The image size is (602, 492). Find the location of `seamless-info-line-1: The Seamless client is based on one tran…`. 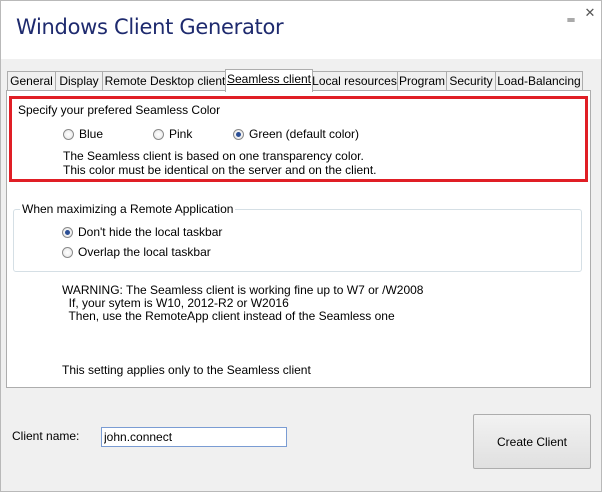

seamless-info-line-1: The Seamless client is based on one tran… is located at coordinates (213, 156).